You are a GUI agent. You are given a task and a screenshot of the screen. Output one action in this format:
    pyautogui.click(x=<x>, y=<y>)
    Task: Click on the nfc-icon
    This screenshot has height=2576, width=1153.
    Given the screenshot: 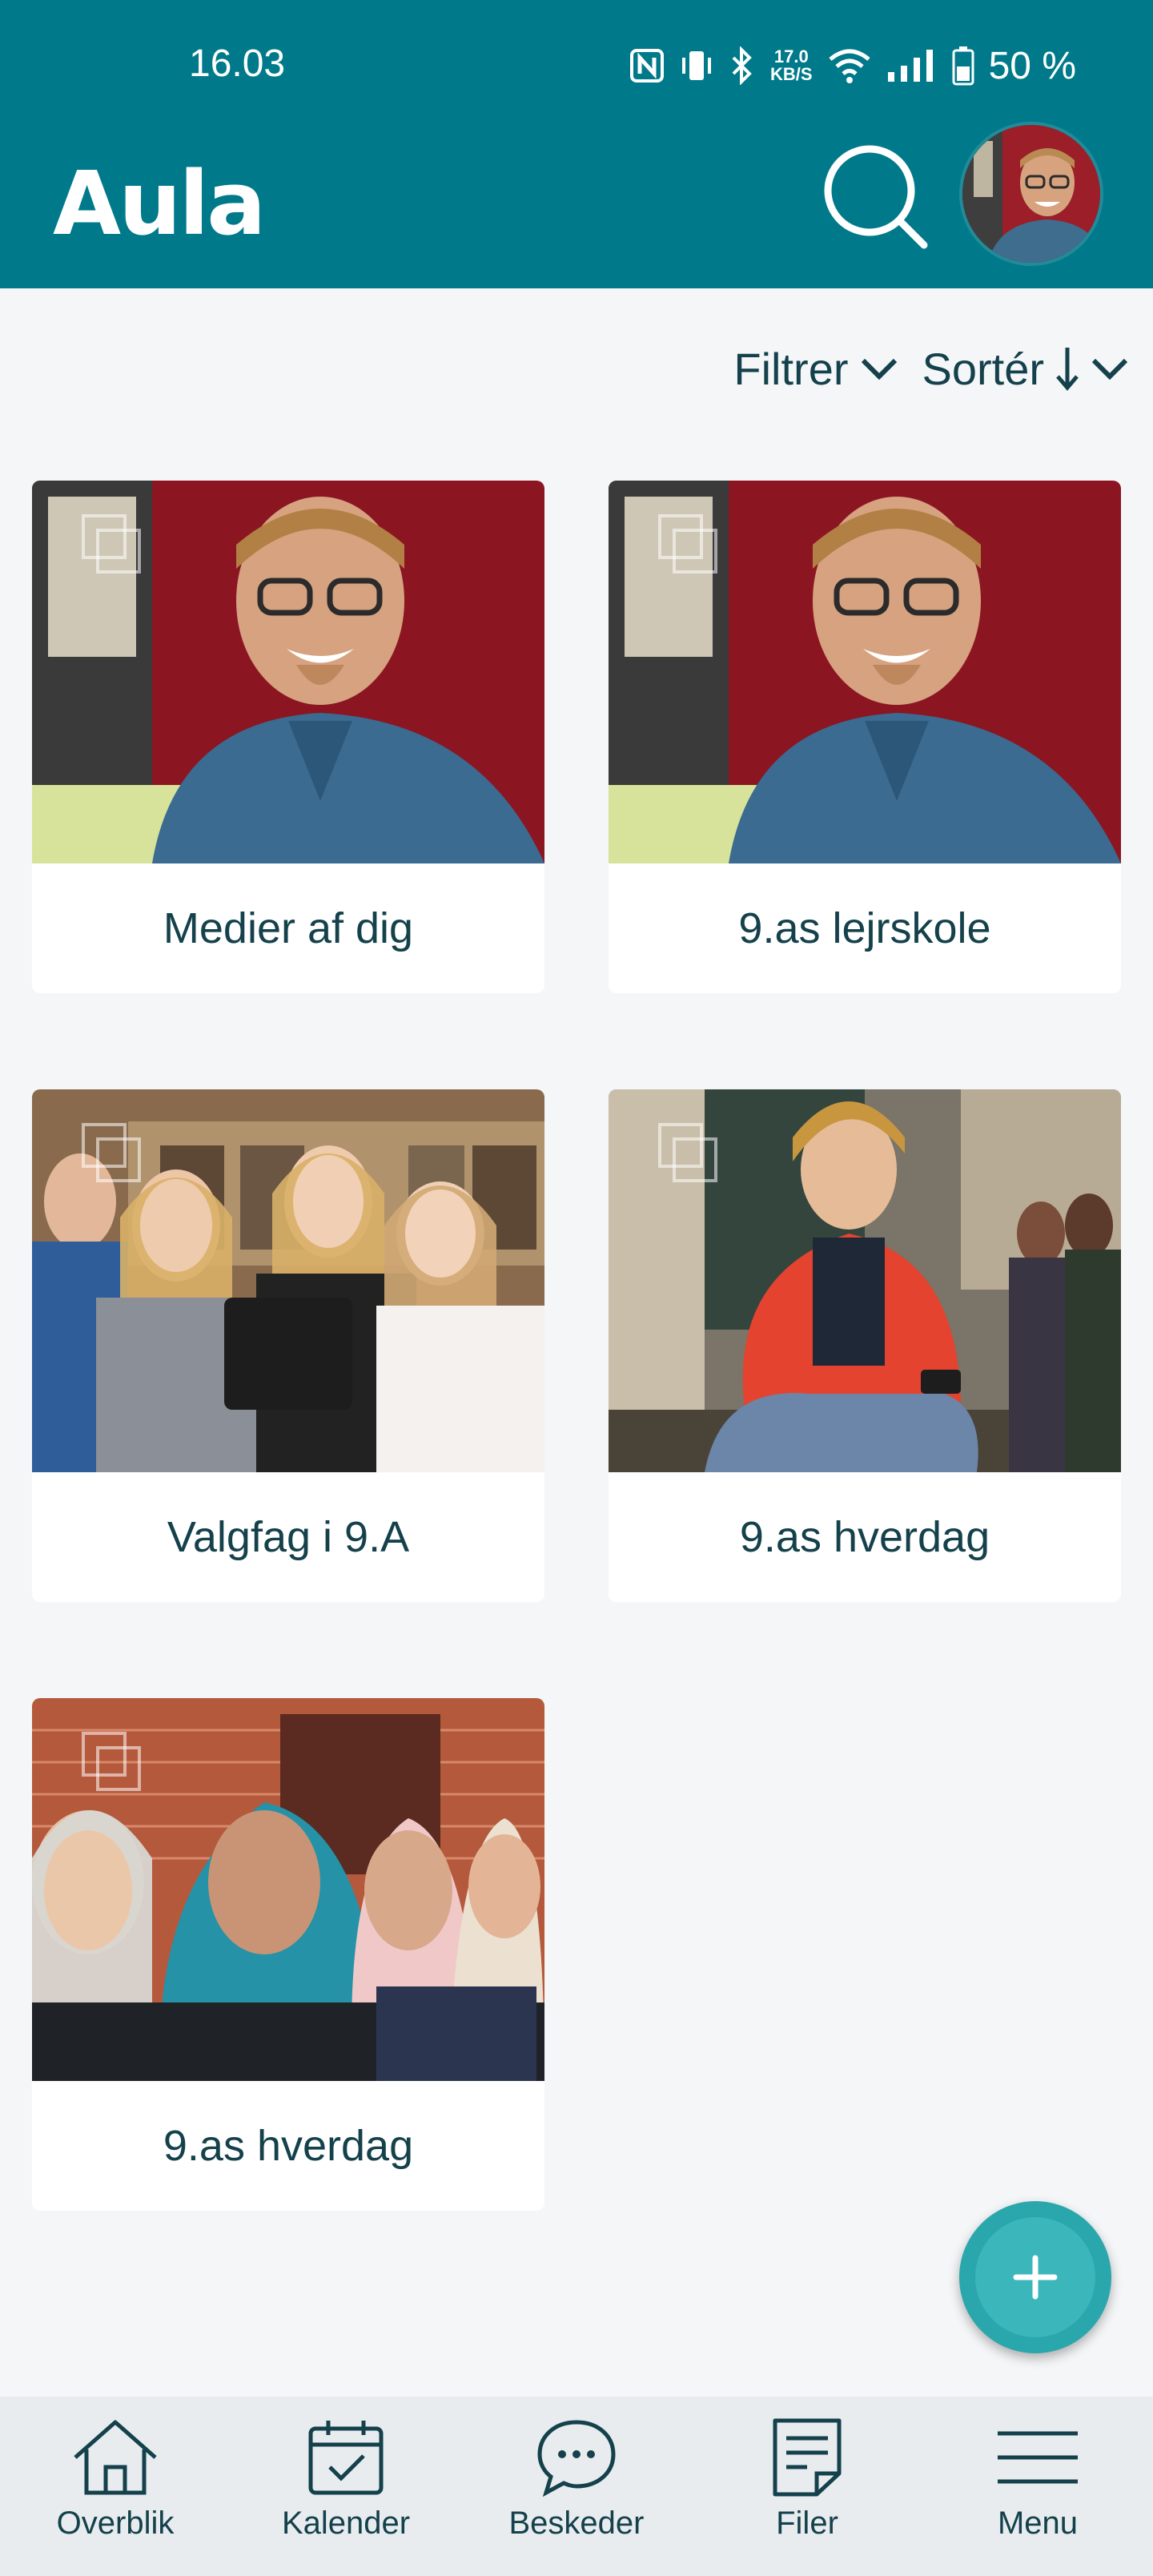 What is the action you would take?
    pyautogui.click(x=647, y=66)
    